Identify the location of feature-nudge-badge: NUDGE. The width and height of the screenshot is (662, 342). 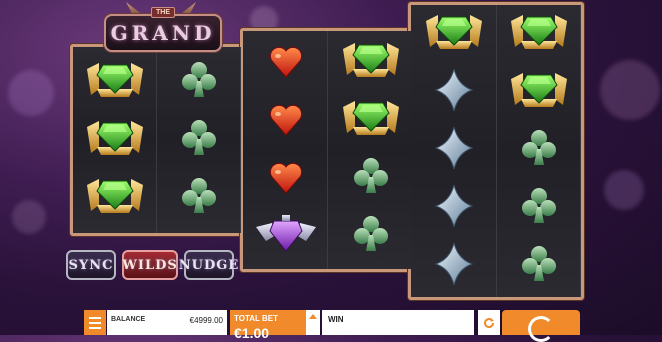
(208, 265).